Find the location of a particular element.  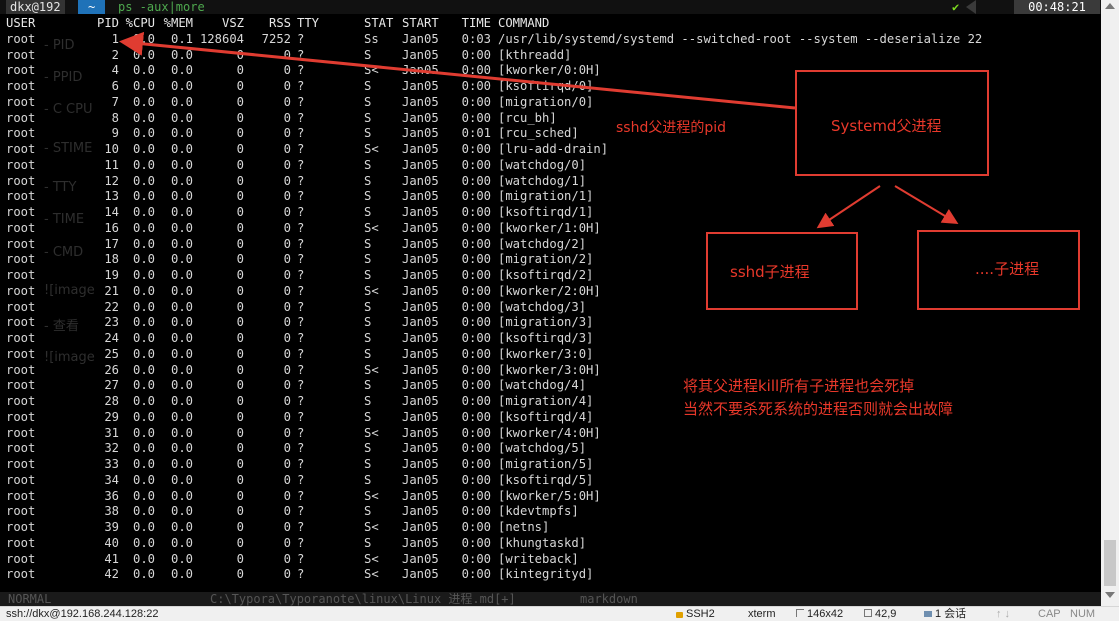

header-pid: PID is located at coordinates (107, 23).